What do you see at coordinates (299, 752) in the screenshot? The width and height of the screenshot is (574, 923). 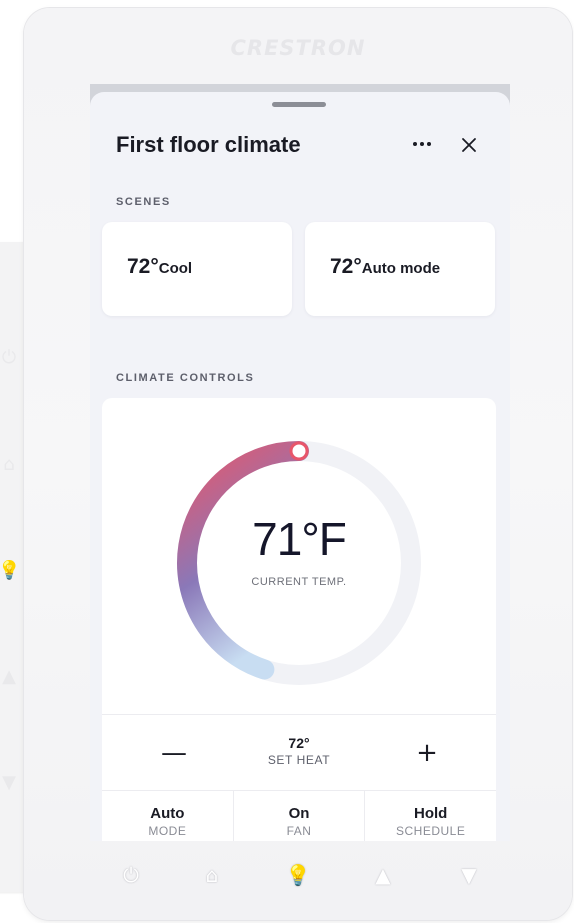 I see `setpoint-row: — 72° SET HEAT +` at bounding box center [299, 752].